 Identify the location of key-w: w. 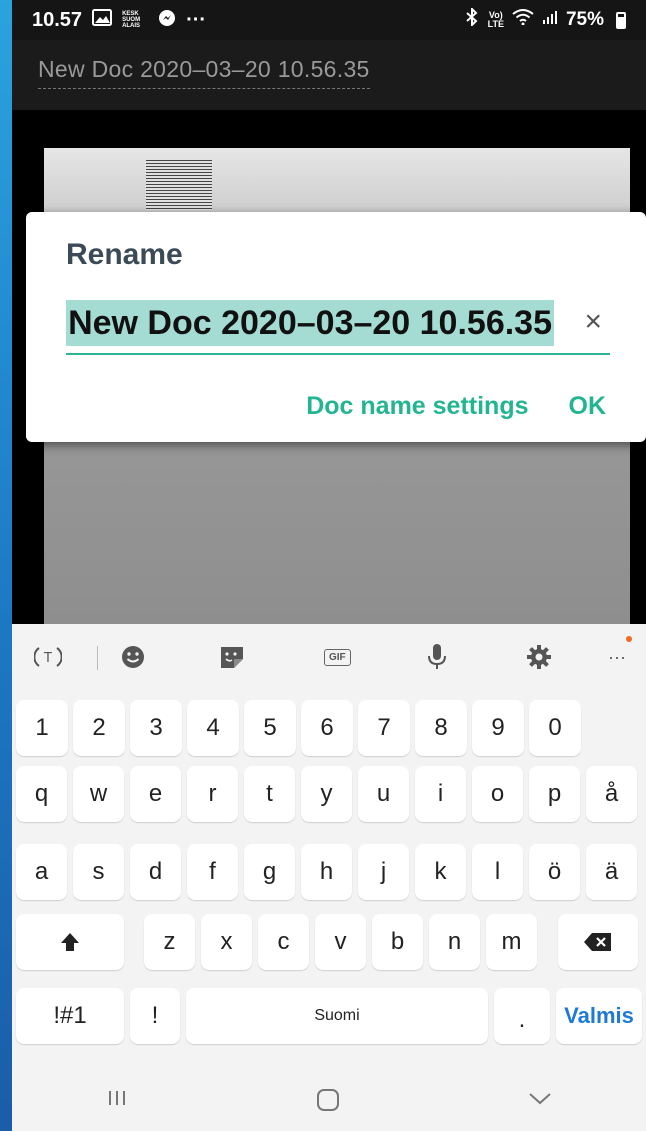
(98, 794).